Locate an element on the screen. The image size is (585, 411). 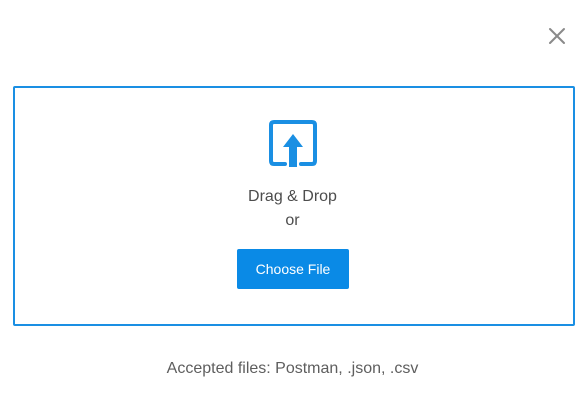
close-icon is located at coordinates (557, 36).